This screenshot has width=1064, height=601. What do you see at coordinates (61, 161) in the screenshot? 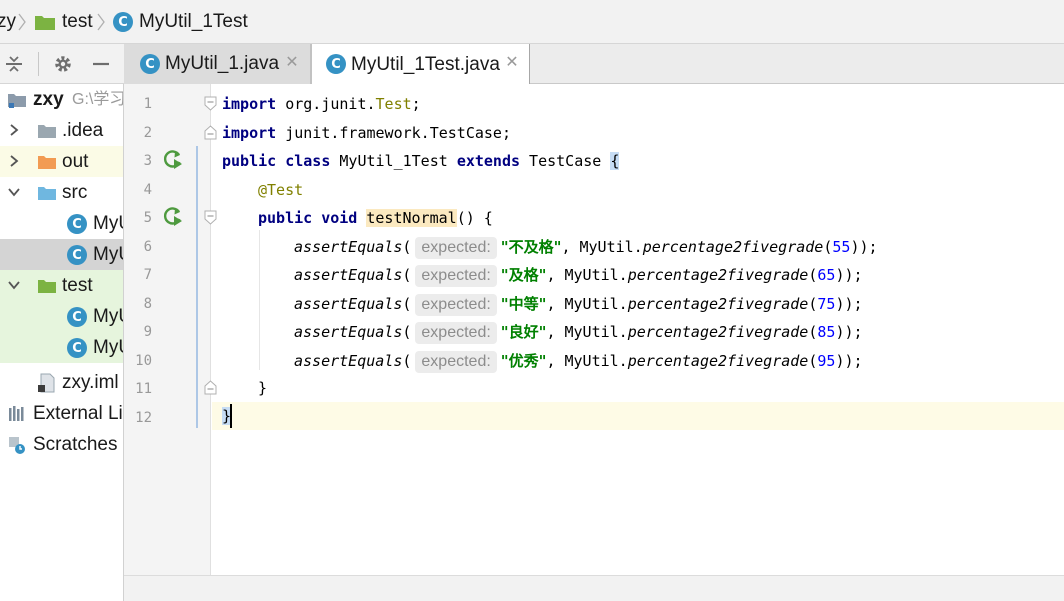
I see `tree-item-out: out` at bounding box center [61, 161].